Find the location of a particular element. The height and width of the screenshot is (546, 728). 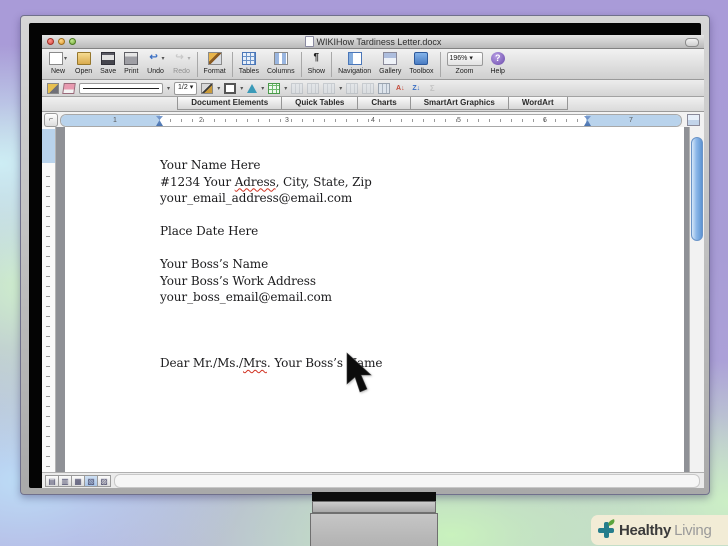

toolbar-button-format: Format is located at coordinates (215, 63).